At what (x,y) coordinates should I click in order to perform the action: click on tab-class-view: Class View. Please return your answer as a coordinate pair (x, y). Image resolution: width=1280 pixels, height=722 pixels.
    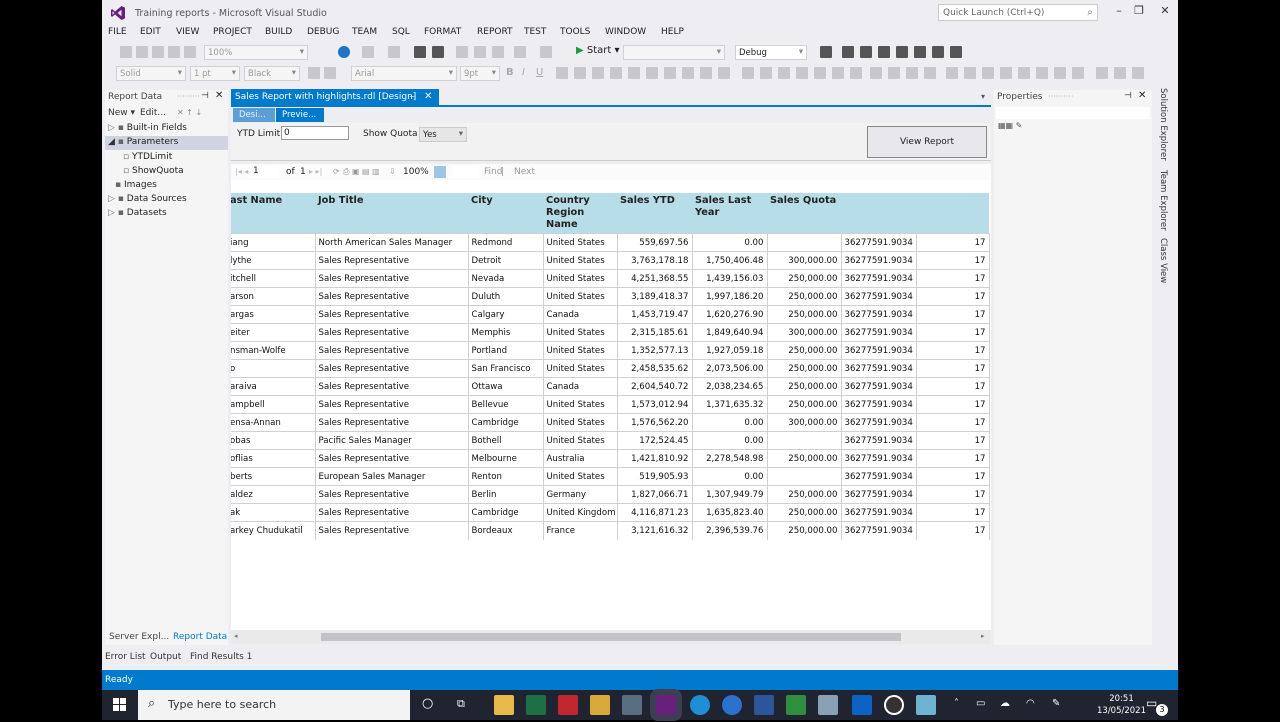
    Looking at the image, I should click on (1163, 260).